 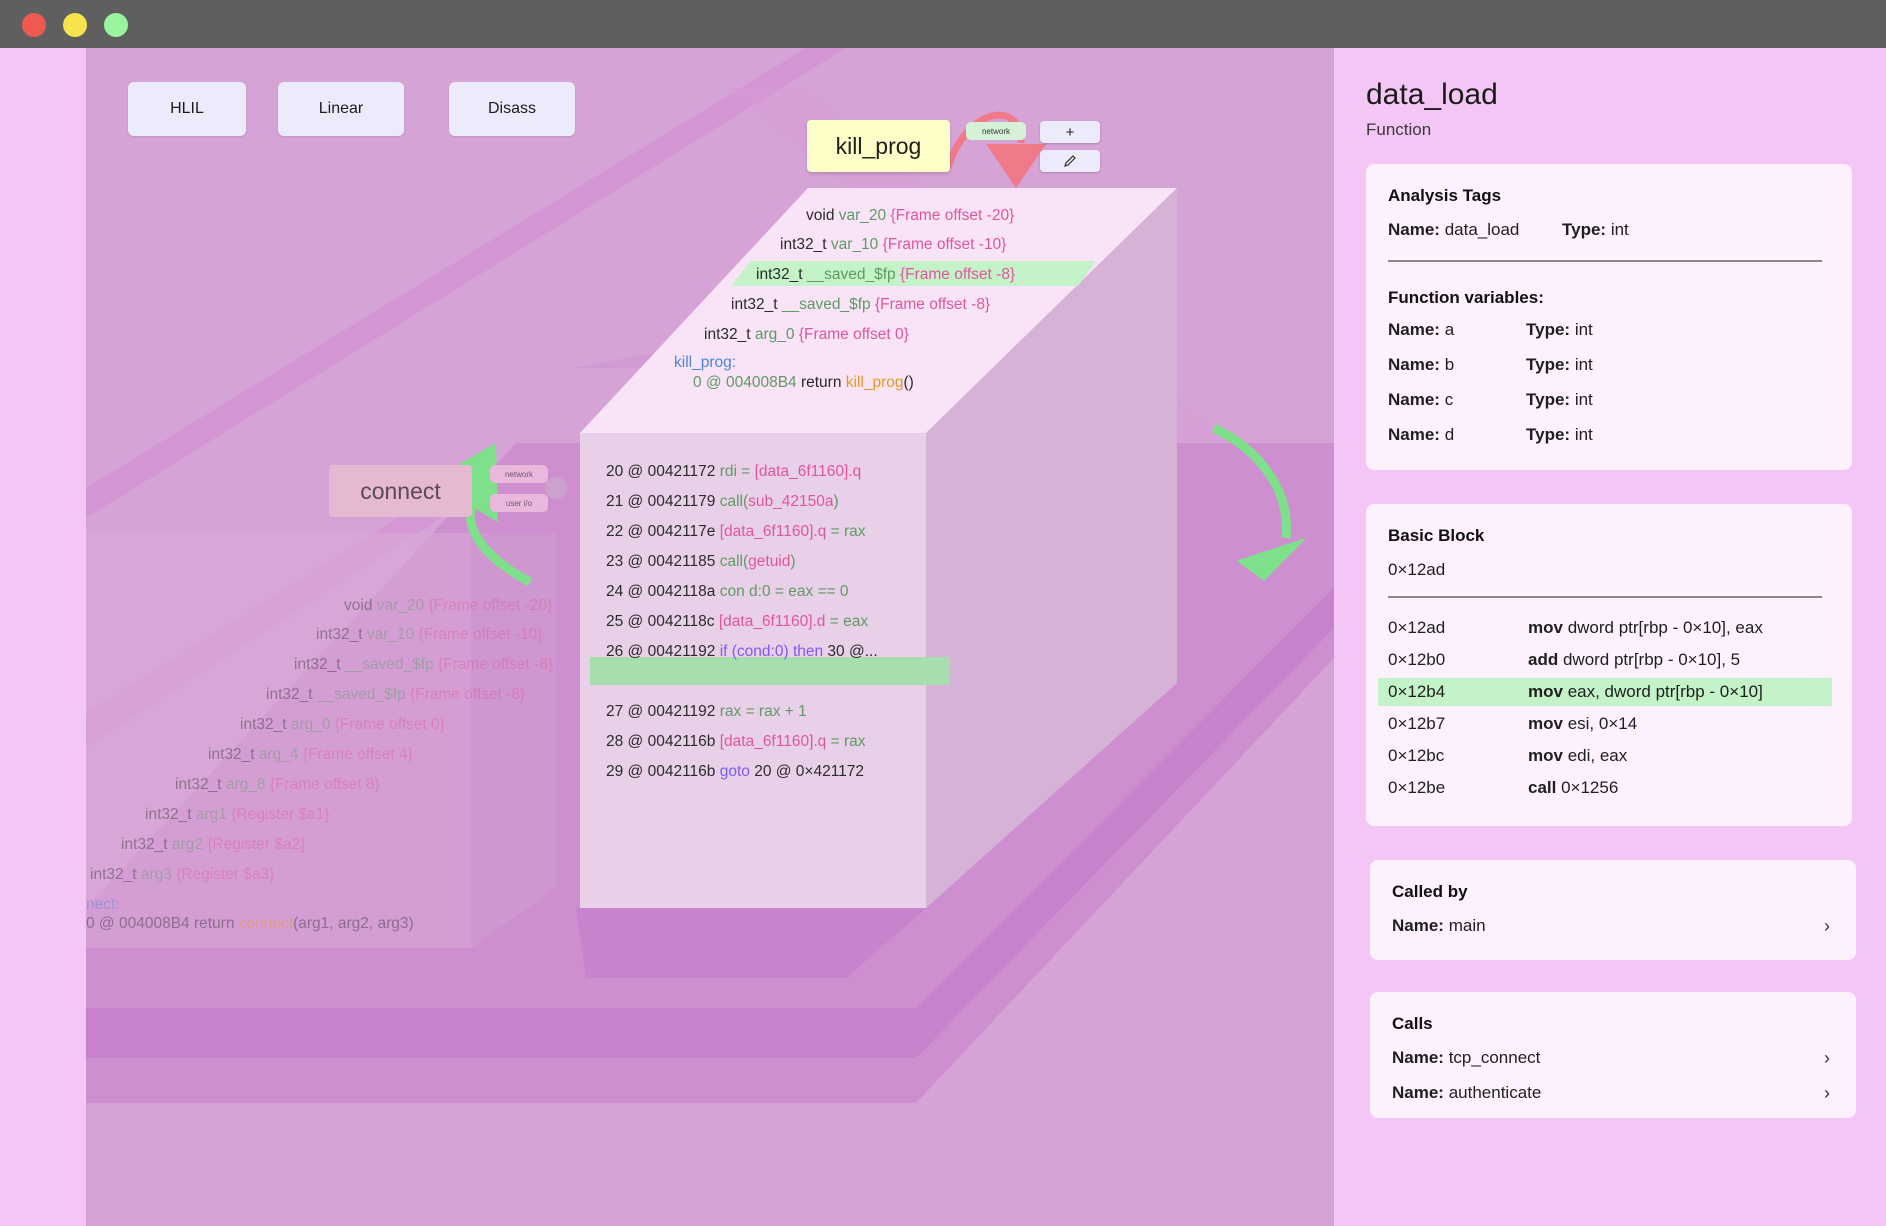 What do you see at coordinates (854, 244) in the screenshot?
I see `var-name: var_10` at bounding box center [854, 244].